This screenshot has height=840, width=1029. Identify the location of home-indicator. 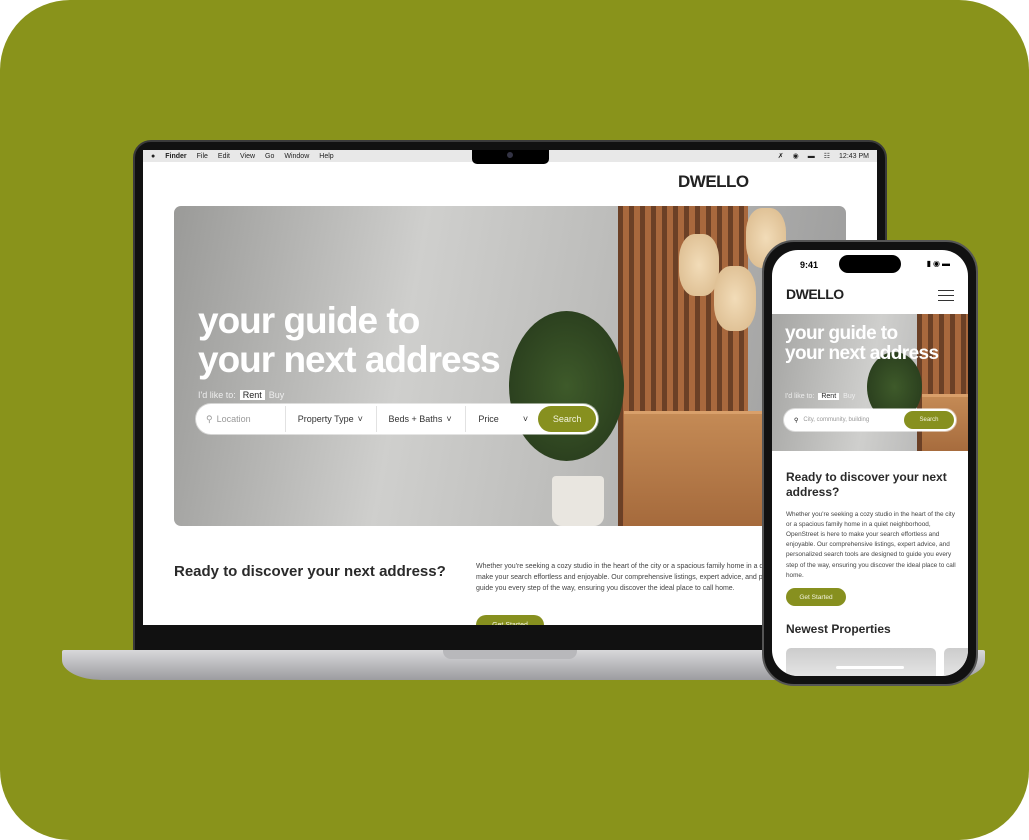
(870, 667).